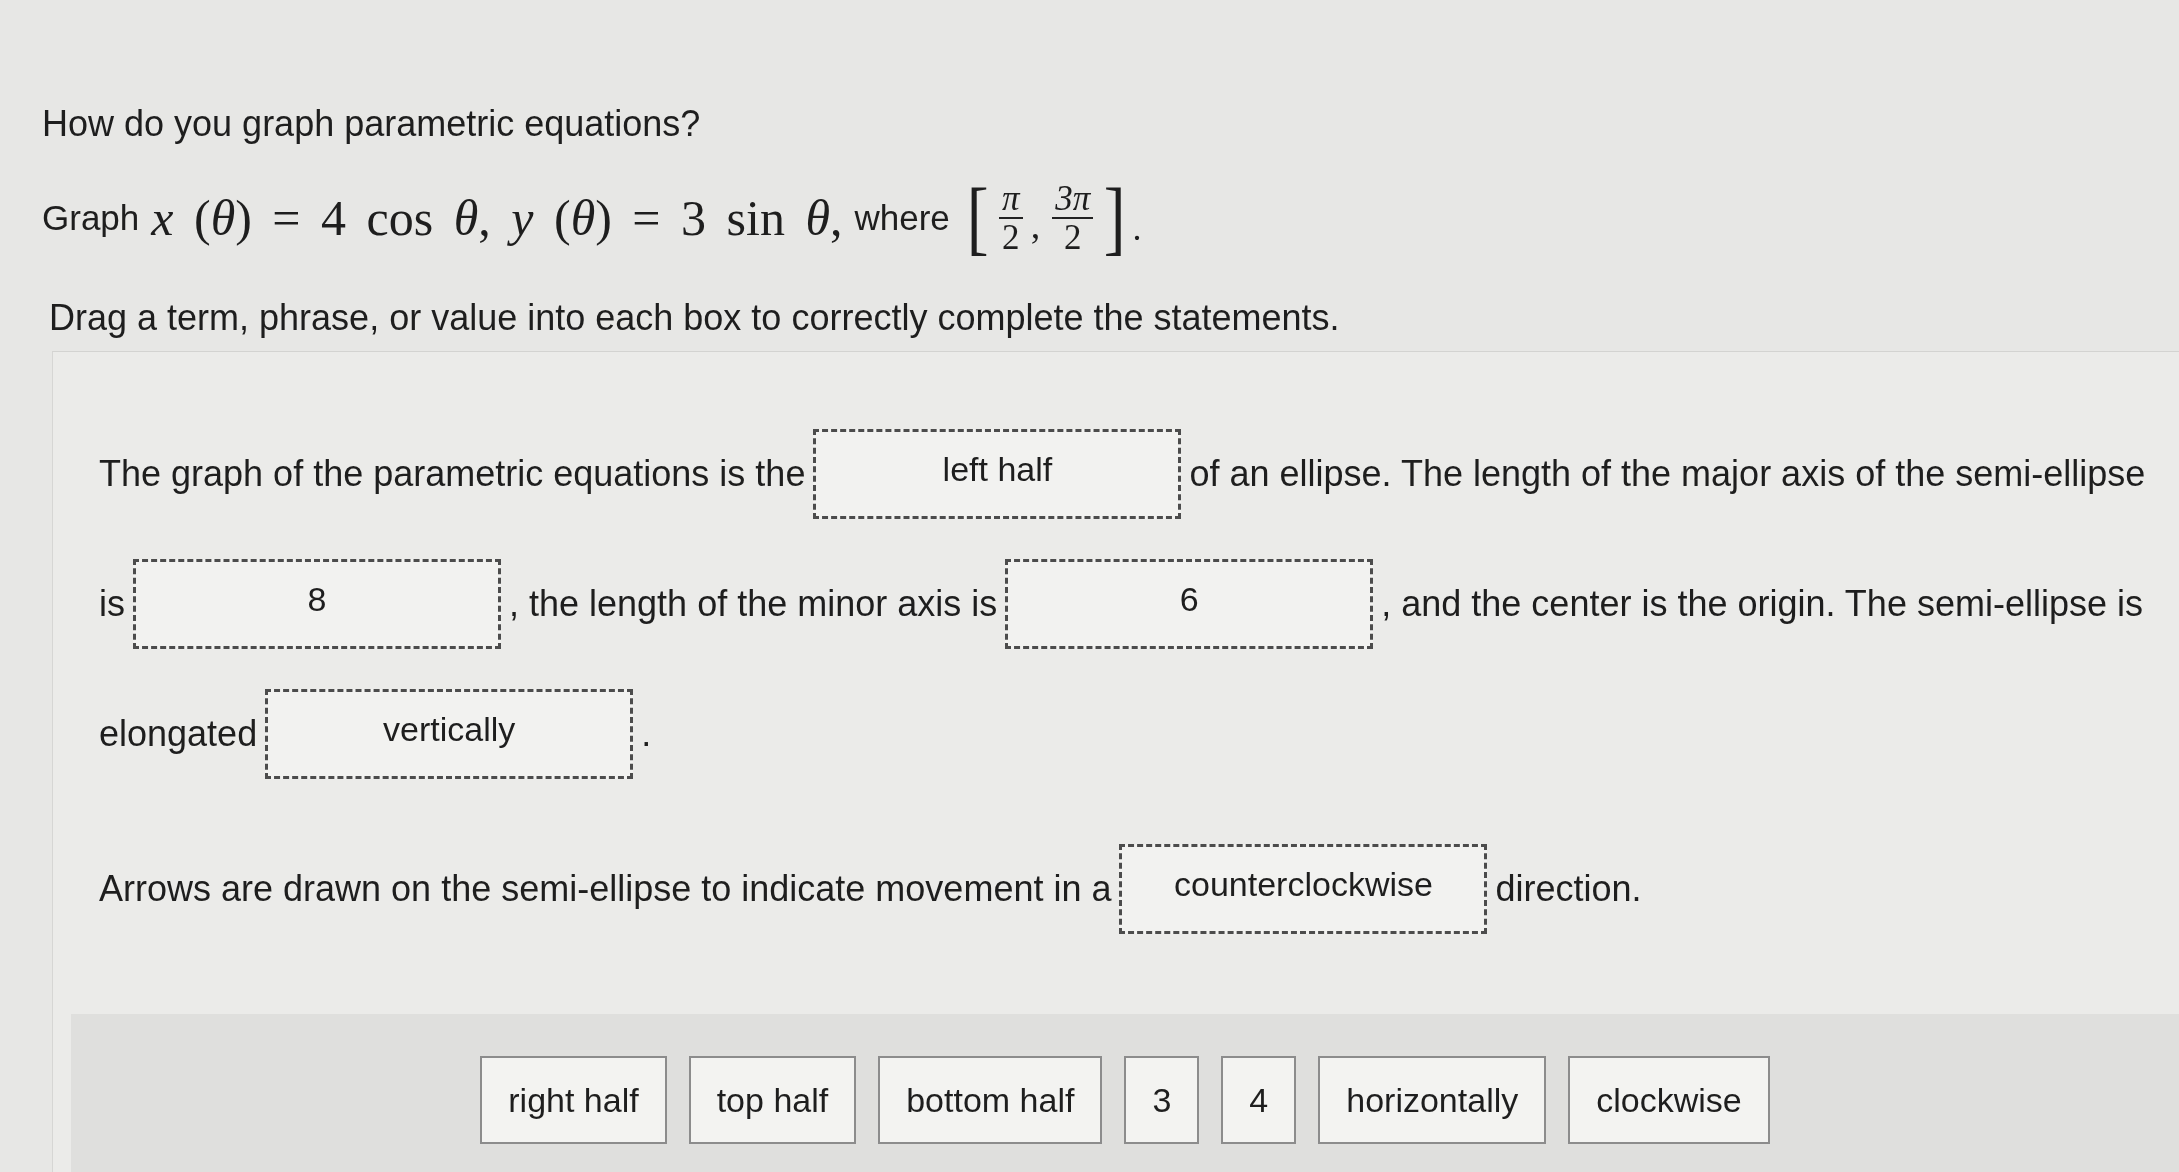  Describe the element at coordinates (497, 218) in the screenshot. I see `equation-text: x (θ) = 4 cos θ, y (θ) = 3 sin θ,` at that location.